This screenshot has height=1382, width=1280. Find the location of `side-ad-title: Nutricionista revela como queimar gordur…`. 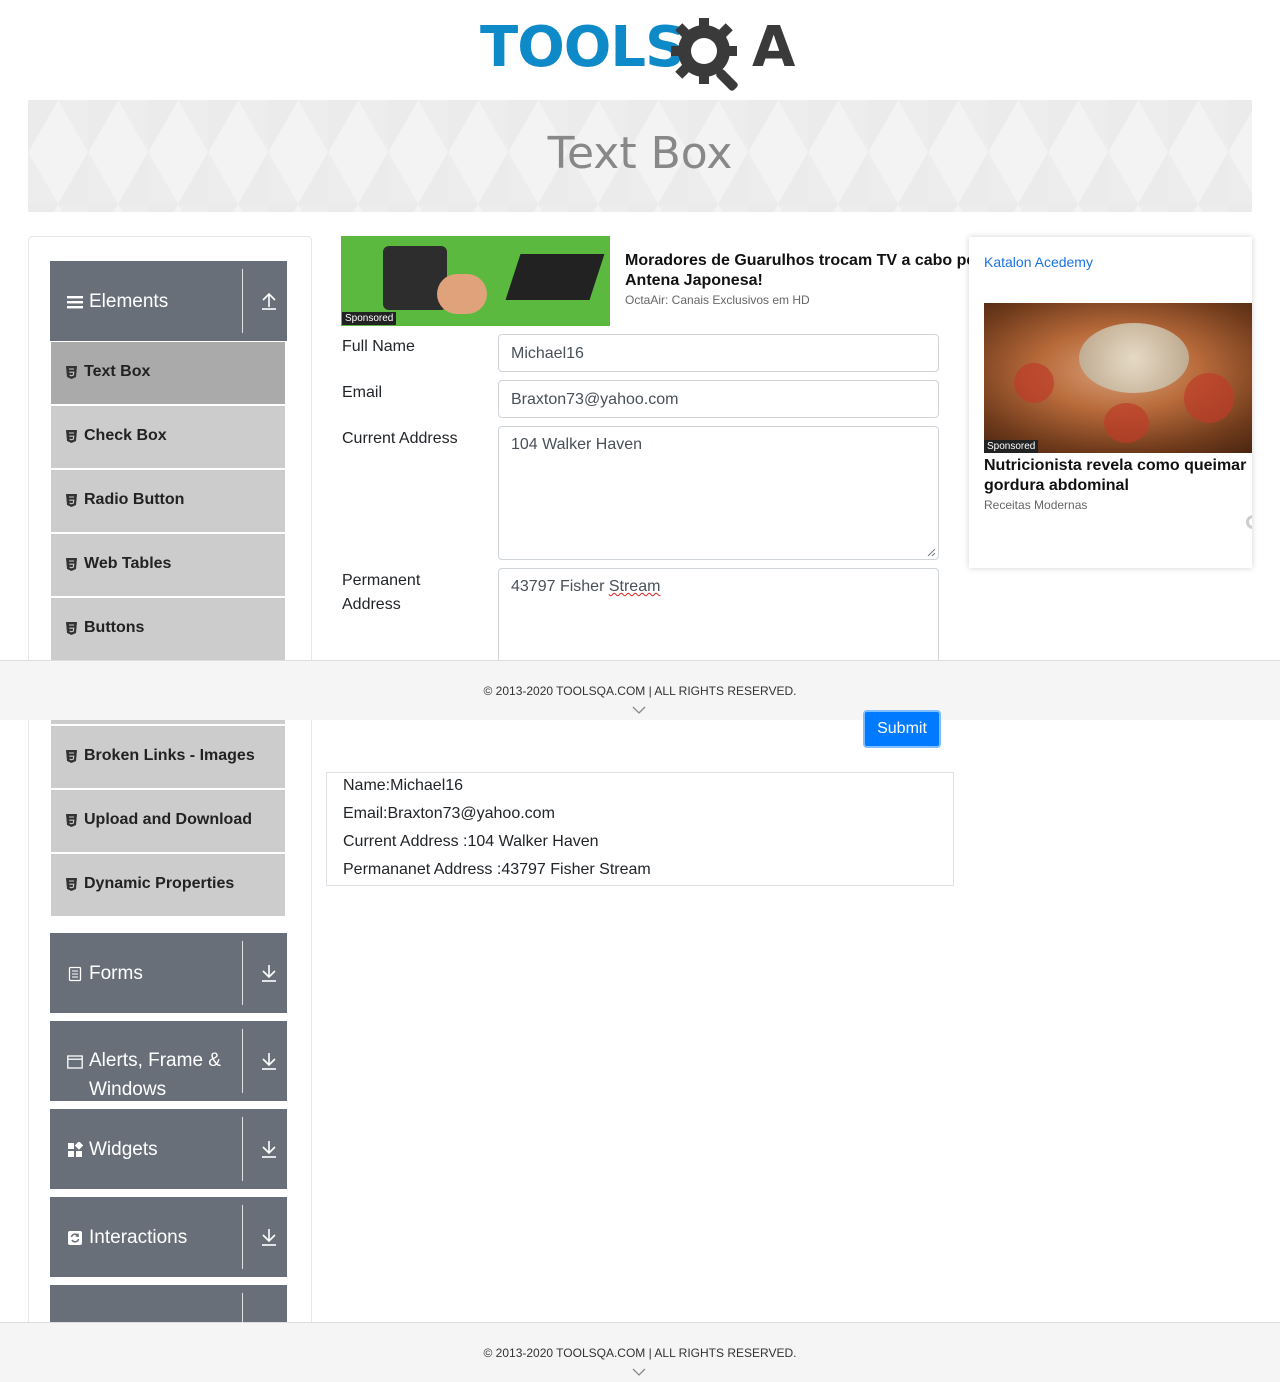

side-ad-title: Nutricionista revela como queimar gordur… is located at coordinates (1118, 476).